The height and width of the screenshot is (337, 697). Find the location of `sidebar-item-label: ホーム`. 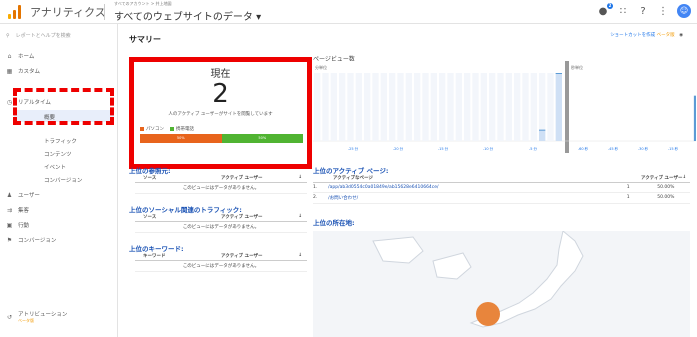

sidebar-item-label: ホーム is located at coordinates (26, 57).